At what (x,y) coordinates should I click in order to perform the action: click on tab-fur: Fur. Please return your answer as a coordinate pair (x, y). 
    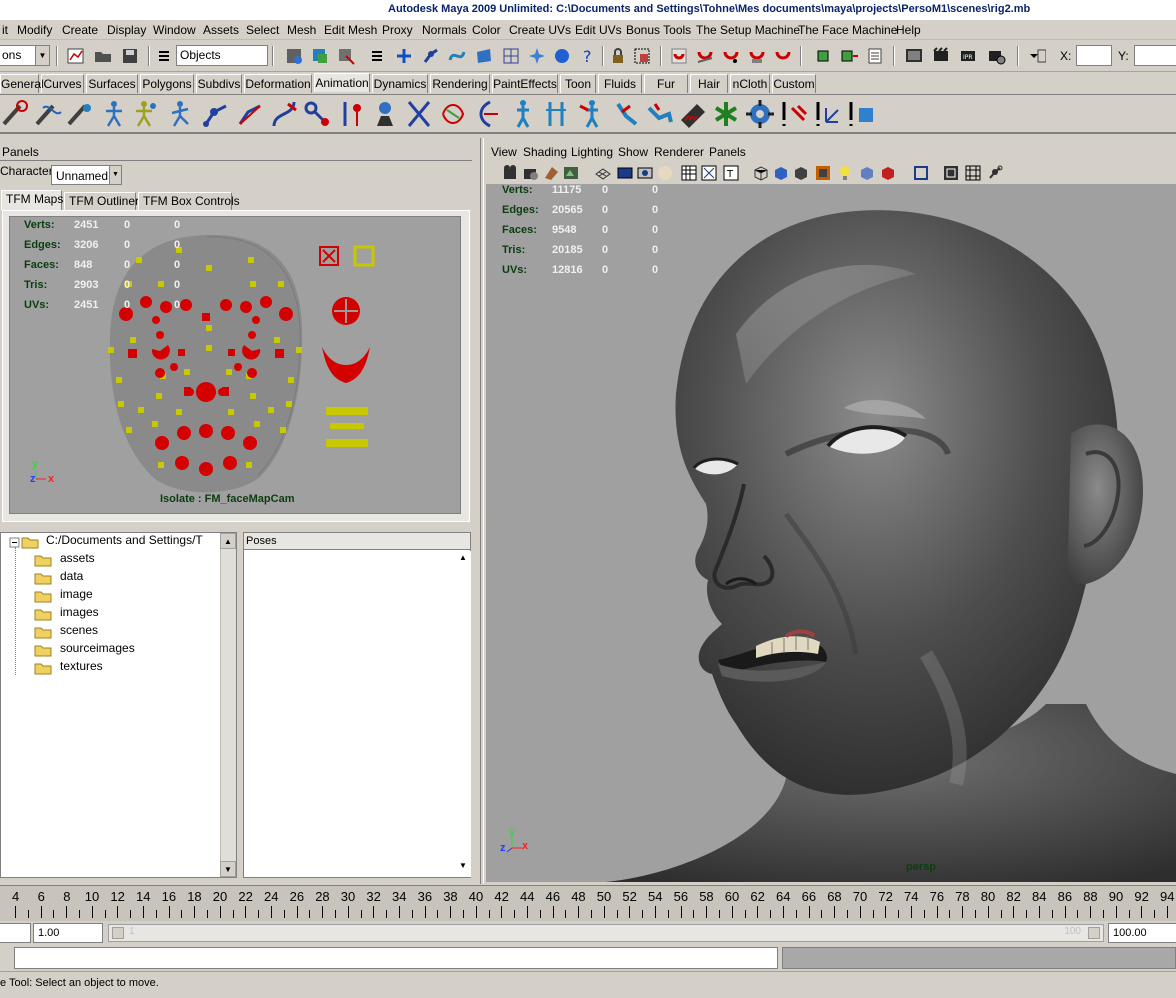
    Looking at the image, I should click on (666, 83).